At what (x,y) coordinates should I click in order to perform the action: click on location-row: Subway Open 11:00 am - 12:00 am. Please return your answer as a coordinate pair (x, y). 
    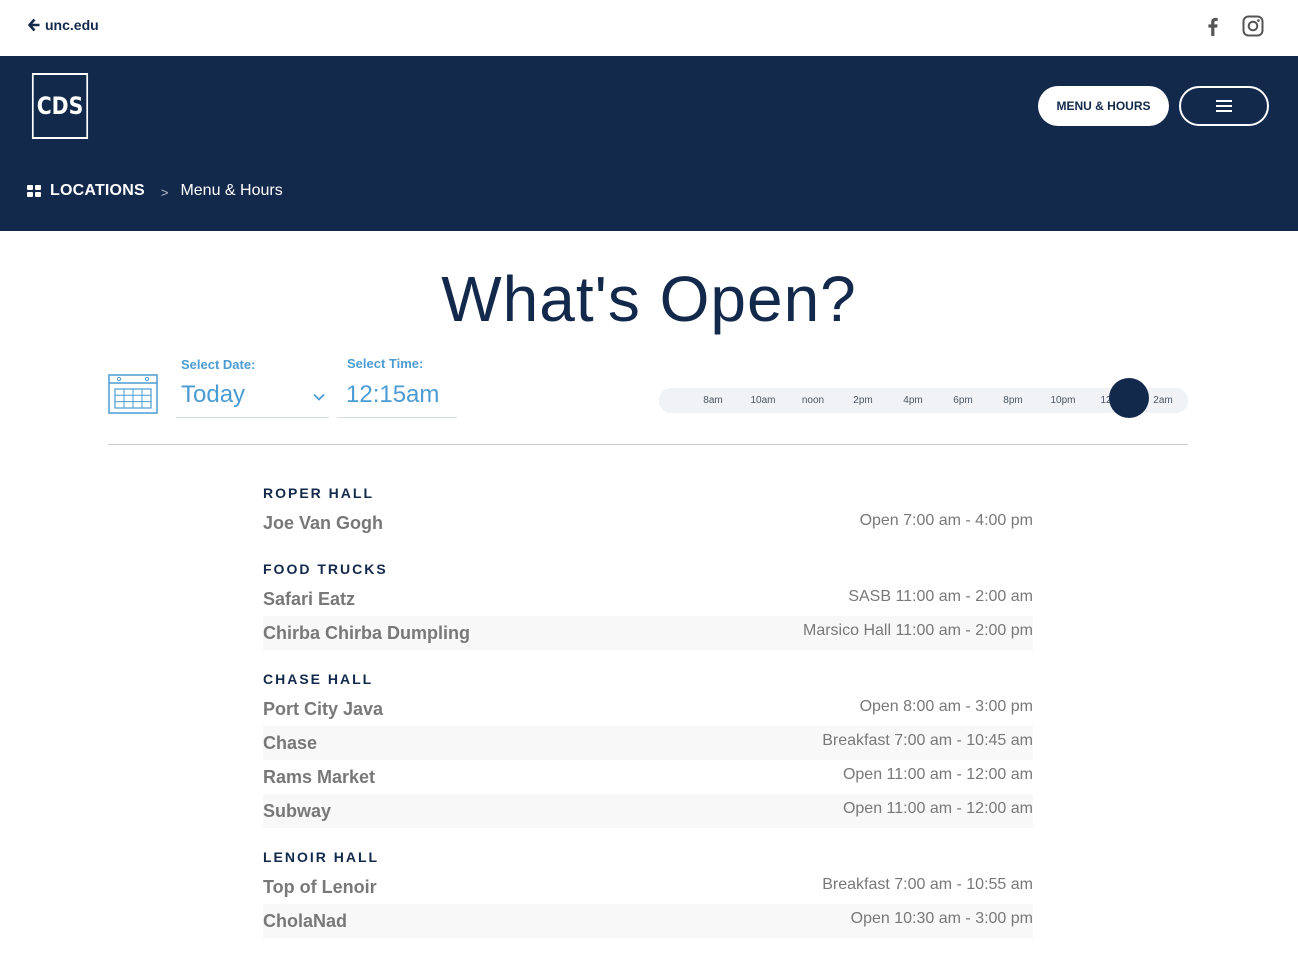
    Looking at the image, I should click on (648, 811).